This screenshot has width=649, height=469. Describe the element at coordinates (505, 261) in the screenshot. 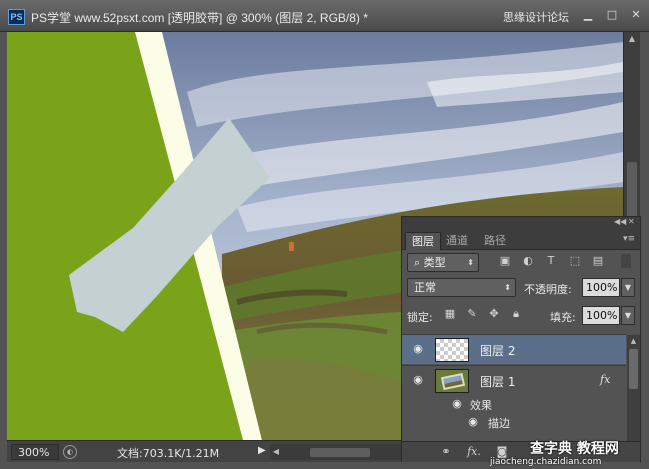

I see `pixel-filter-icon: ▣` at that location.